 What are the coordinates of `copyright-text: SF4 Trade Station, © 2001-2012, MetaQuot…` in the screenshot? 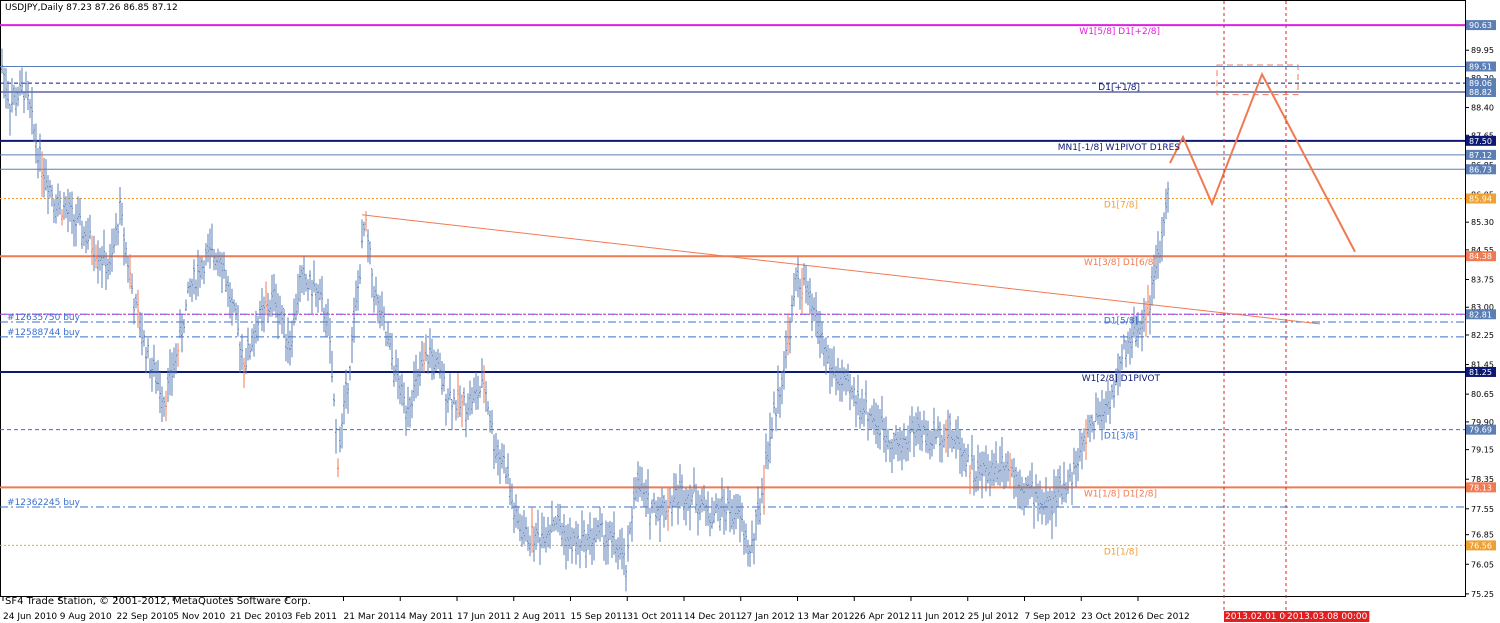 It's located at (158, 601).